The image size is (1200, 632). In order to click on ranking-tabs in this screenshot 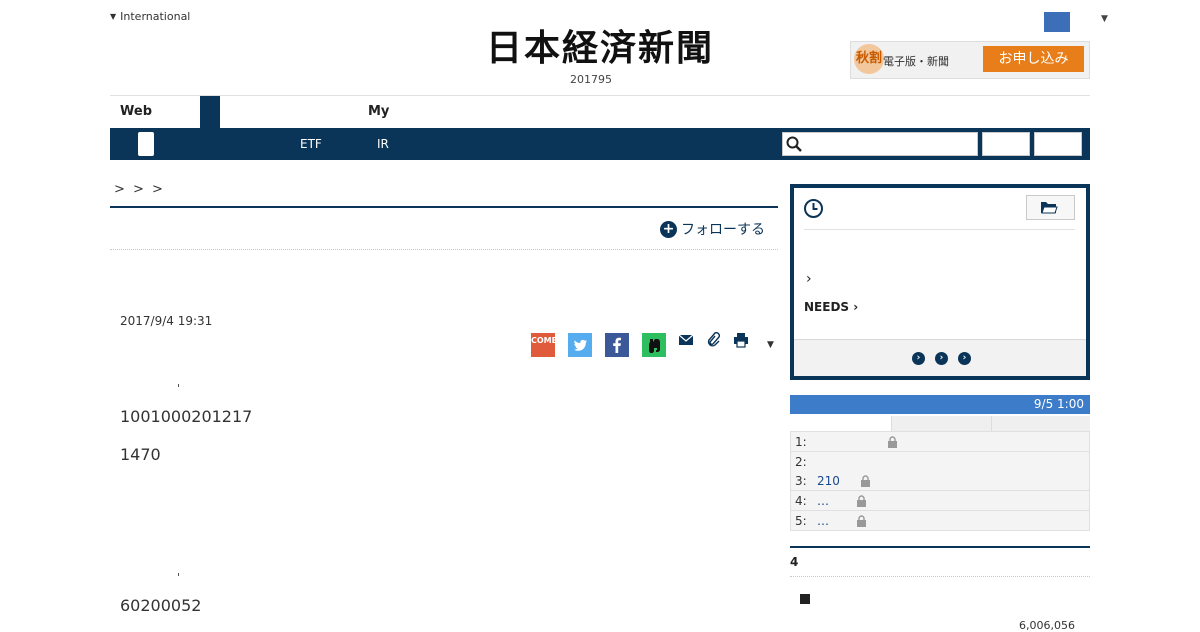, I will do `click(940, 423)`.